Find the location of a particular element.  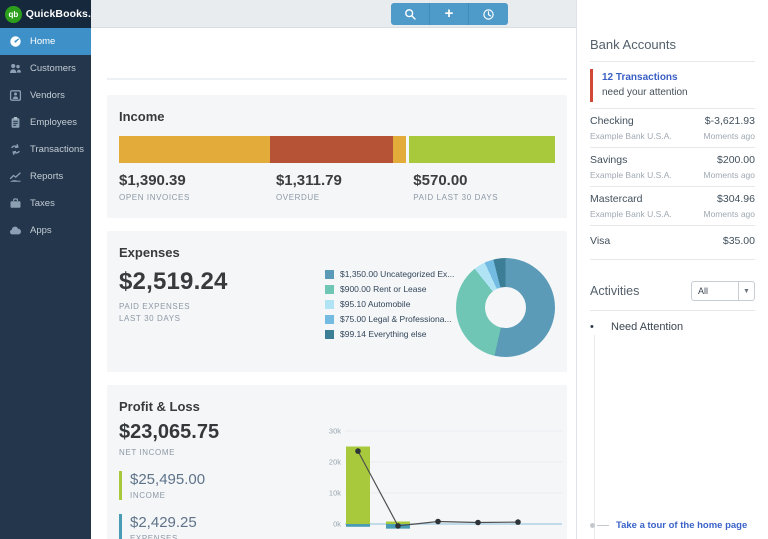

stat-label: PAID LAST 30 DAYS is located at coordinates (456, 197).